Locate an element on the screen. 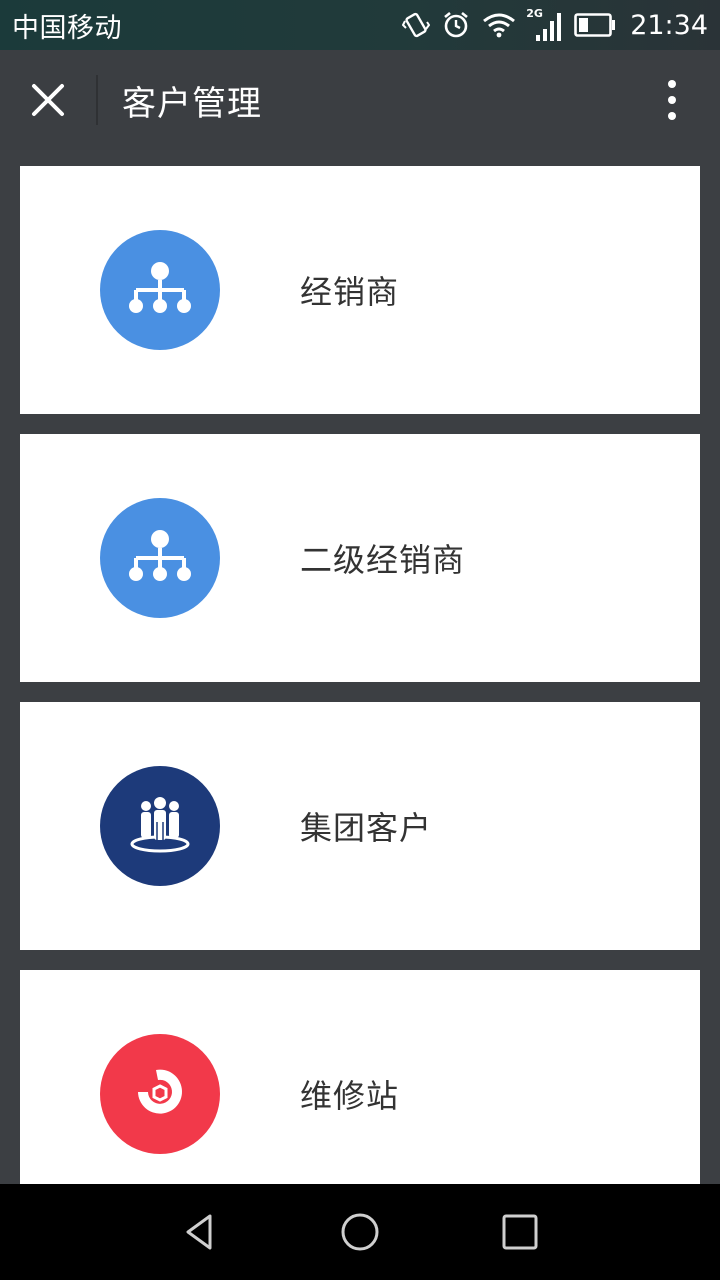  nav-home-button is located at coordinates (360, 1232).